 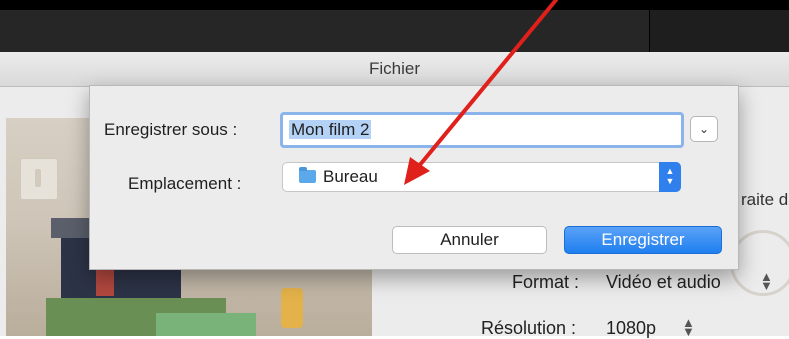 What do you see at coordinates (330, 129) in the screenshot?
I see `save-as-field-value: Mon film 2` at bounding box center [330, 129].